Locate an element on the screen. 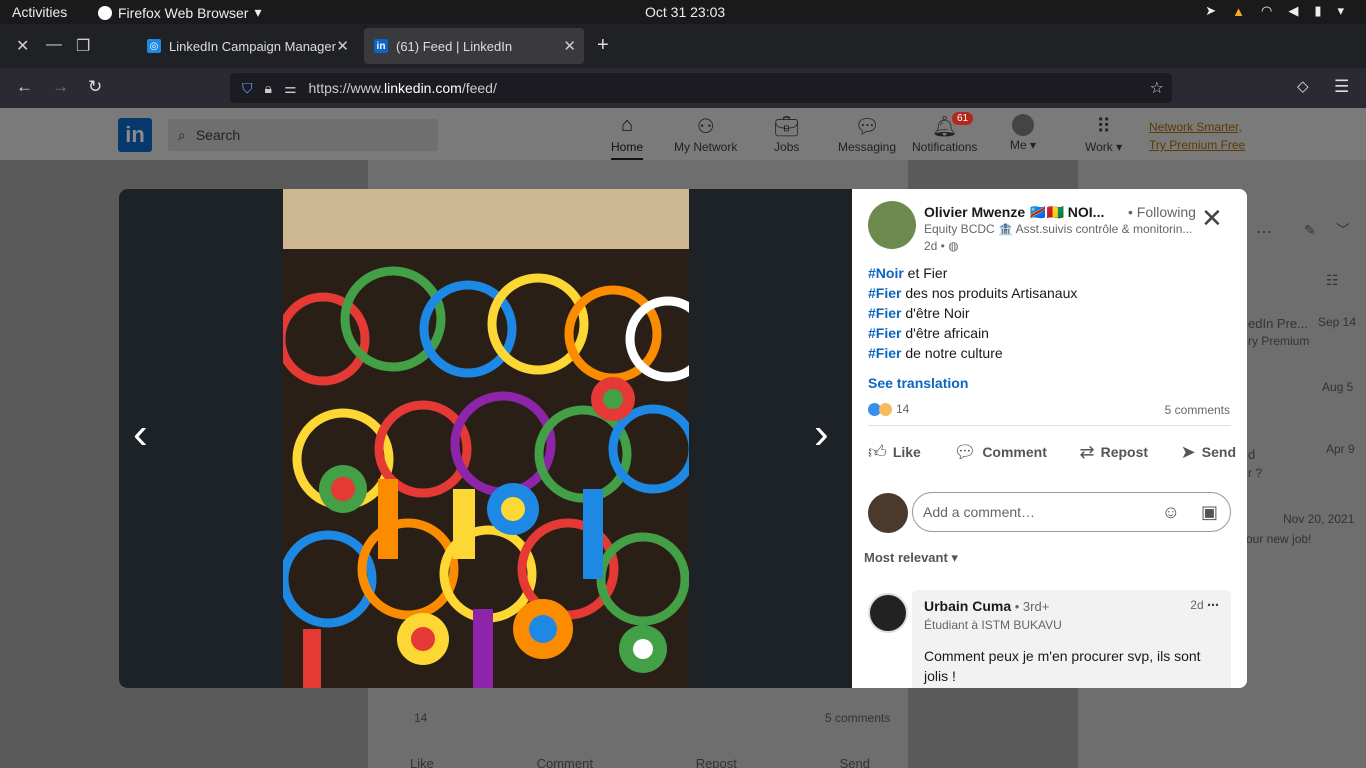  telegram-icon: ➤ is located at coordinates (1210, 11).